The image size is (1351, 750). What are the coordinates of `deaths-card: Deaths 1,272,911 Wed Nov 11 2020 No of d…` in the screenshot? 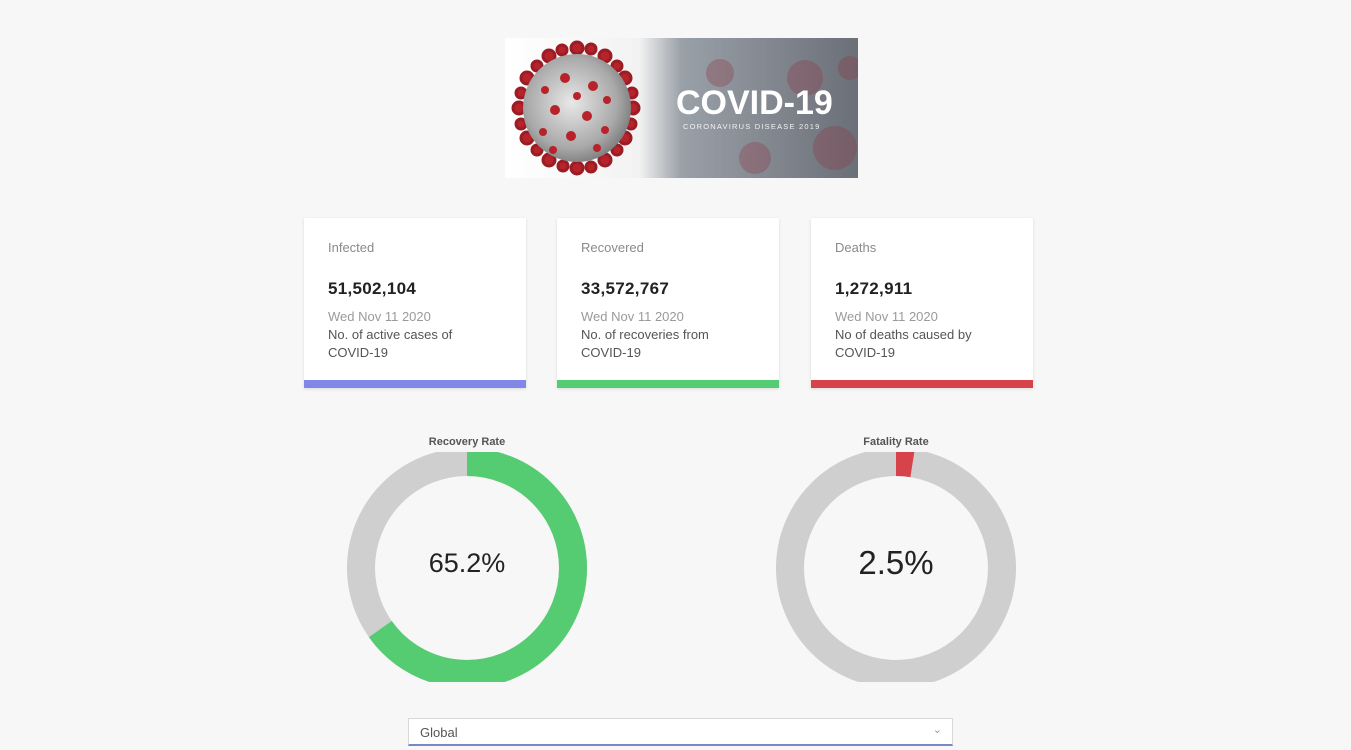 It's located at (922, 303).